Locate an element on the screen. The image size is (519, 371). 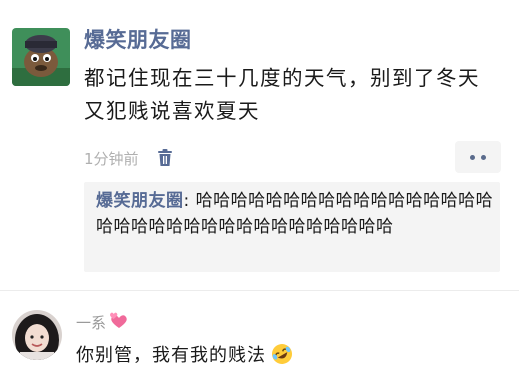
reply-author-name: 一系 is located at coordinates (91, 322).